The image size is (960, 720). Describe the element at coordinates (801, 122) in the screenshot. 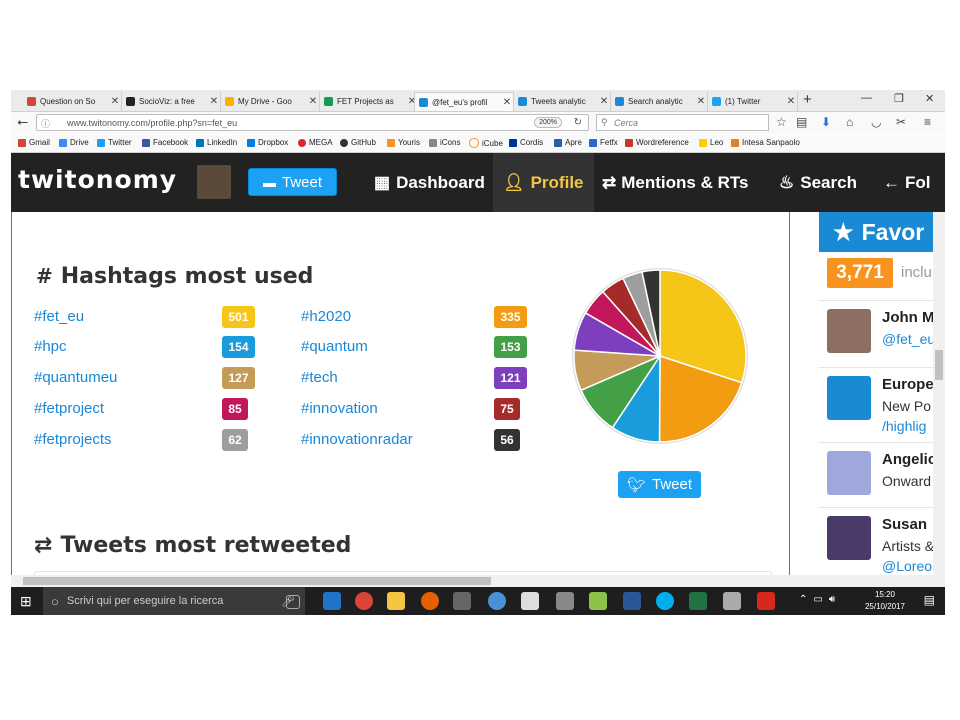

I see `reading-list-icon: ▤` at that location.